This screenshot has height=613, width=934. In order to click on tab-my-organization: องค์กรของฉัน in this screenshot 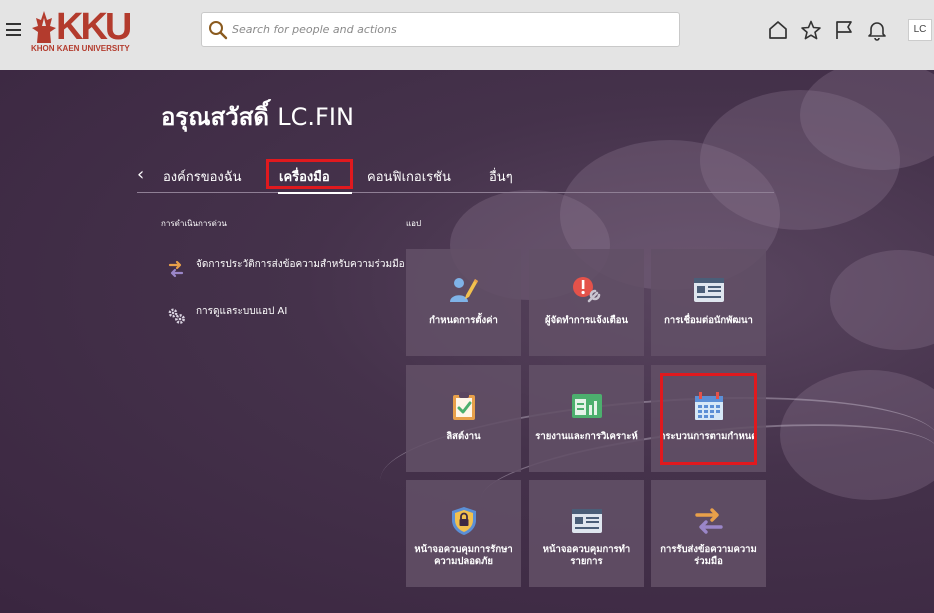, I will do `click(202, 176)`.